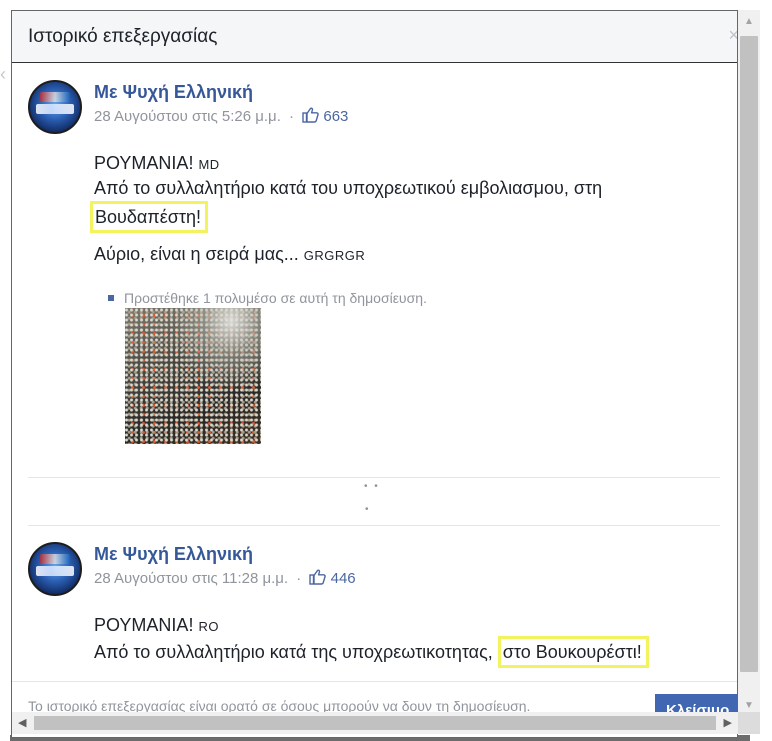 This screenshot has height=741, width=772. I want to click on bullet-icon, so click(111, 298).